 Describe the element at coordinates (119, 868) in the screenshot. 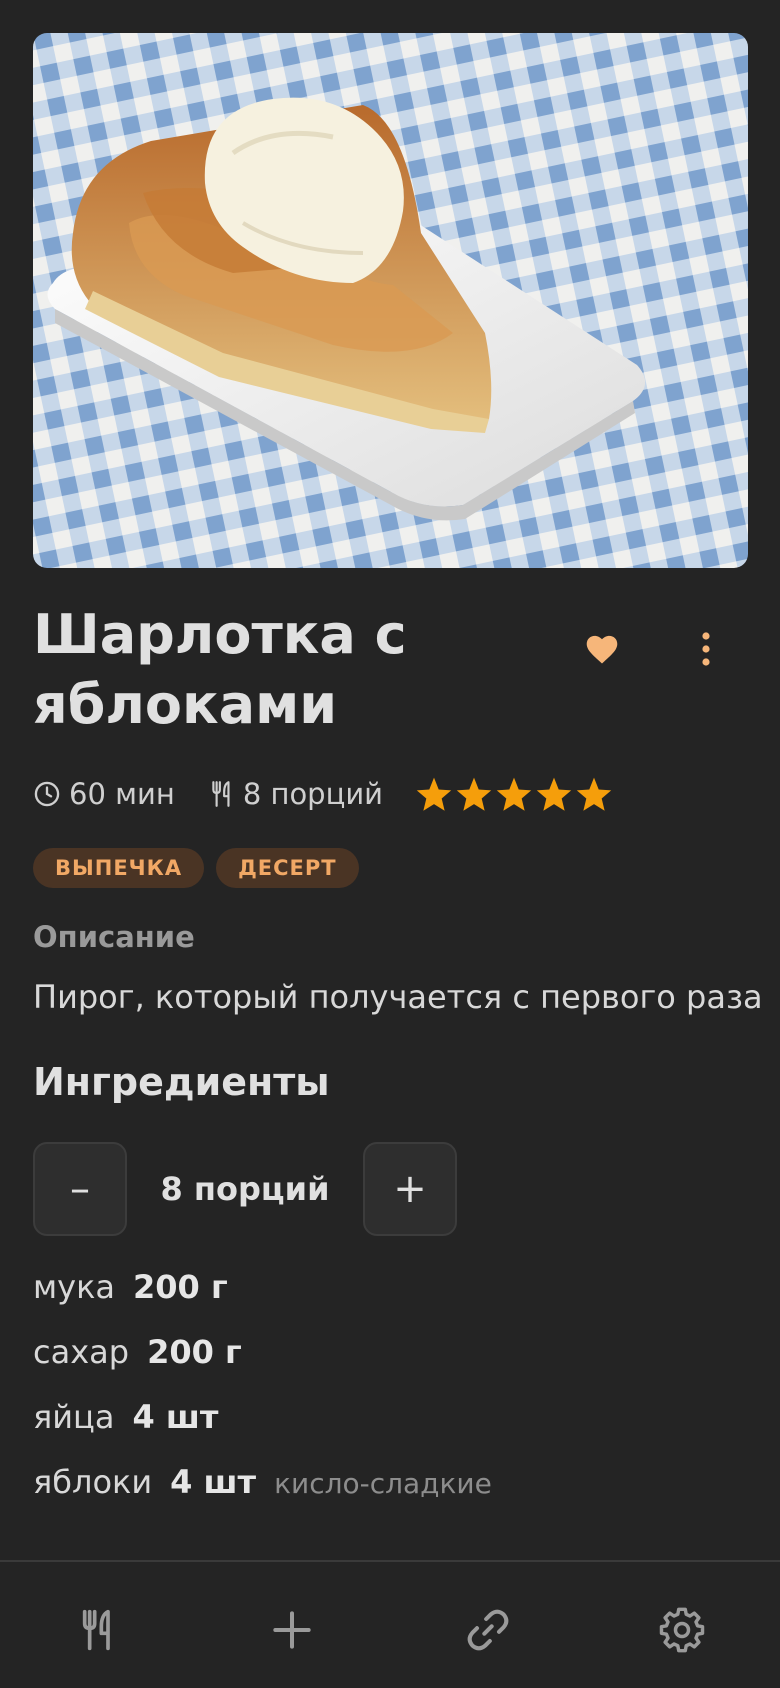

I see `tag-baking: ВЫПЕЧКА` at that location.